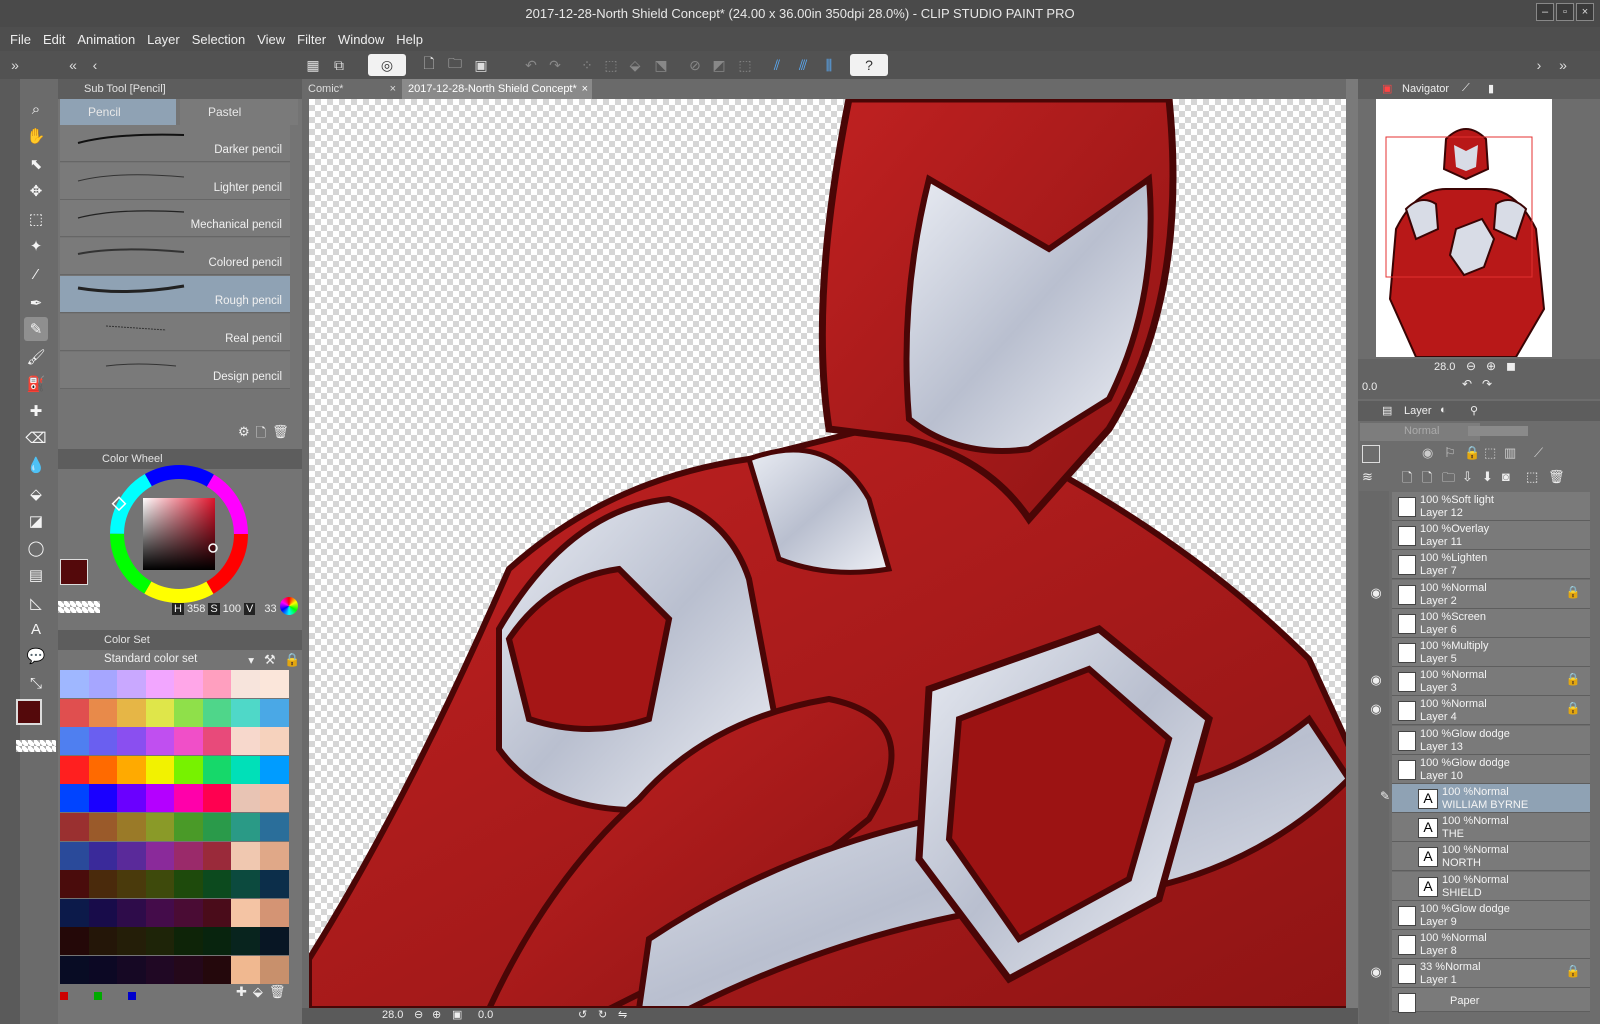  Describe the element at coordinates (1491, 623) in the screenshot. I see `layer-row: 100 %Screen Layer 6` at that location.